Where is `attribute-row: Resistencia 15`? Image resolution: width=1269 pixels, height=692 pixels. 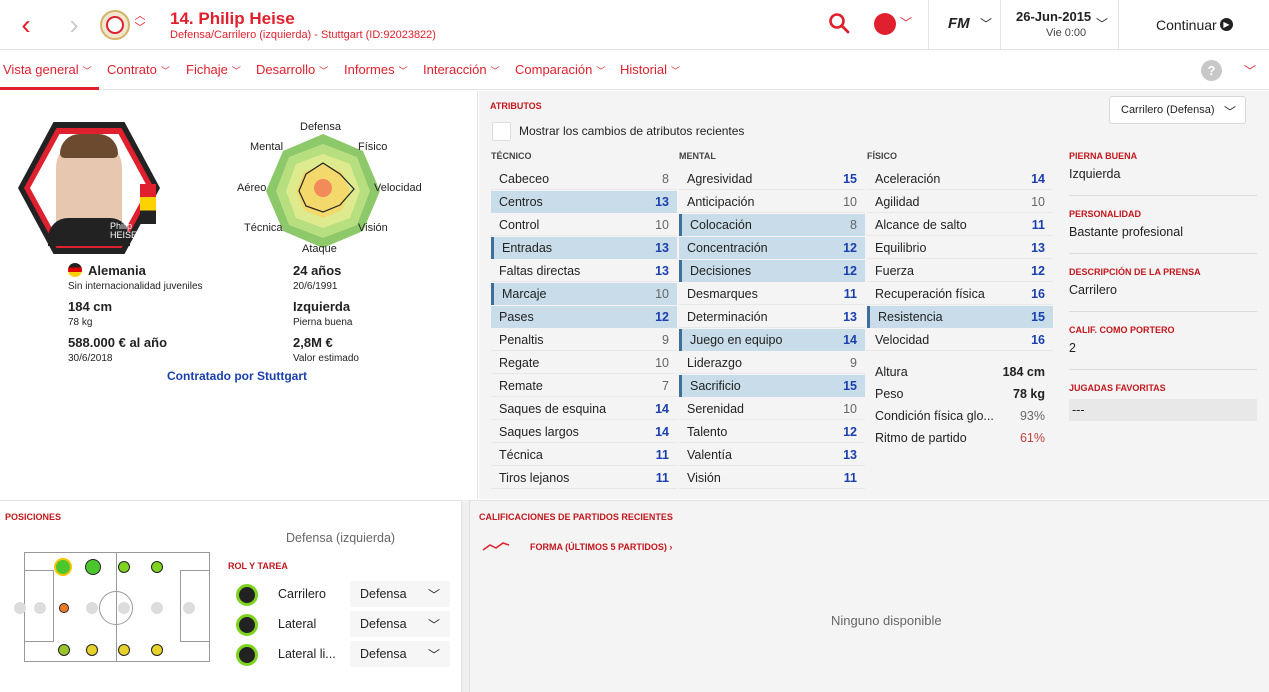
attribute-row: Resistencia 15 is located at coordinates (960, 317).